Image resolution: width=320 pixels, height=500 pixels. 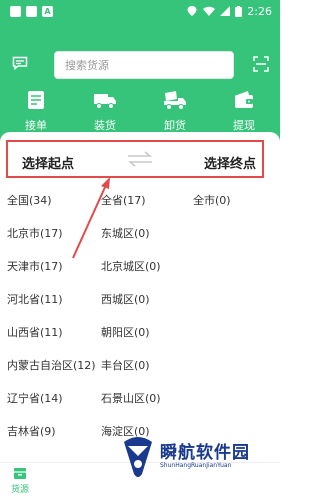 I want to click on cargo-source-icon, so click(x=20, y=473).